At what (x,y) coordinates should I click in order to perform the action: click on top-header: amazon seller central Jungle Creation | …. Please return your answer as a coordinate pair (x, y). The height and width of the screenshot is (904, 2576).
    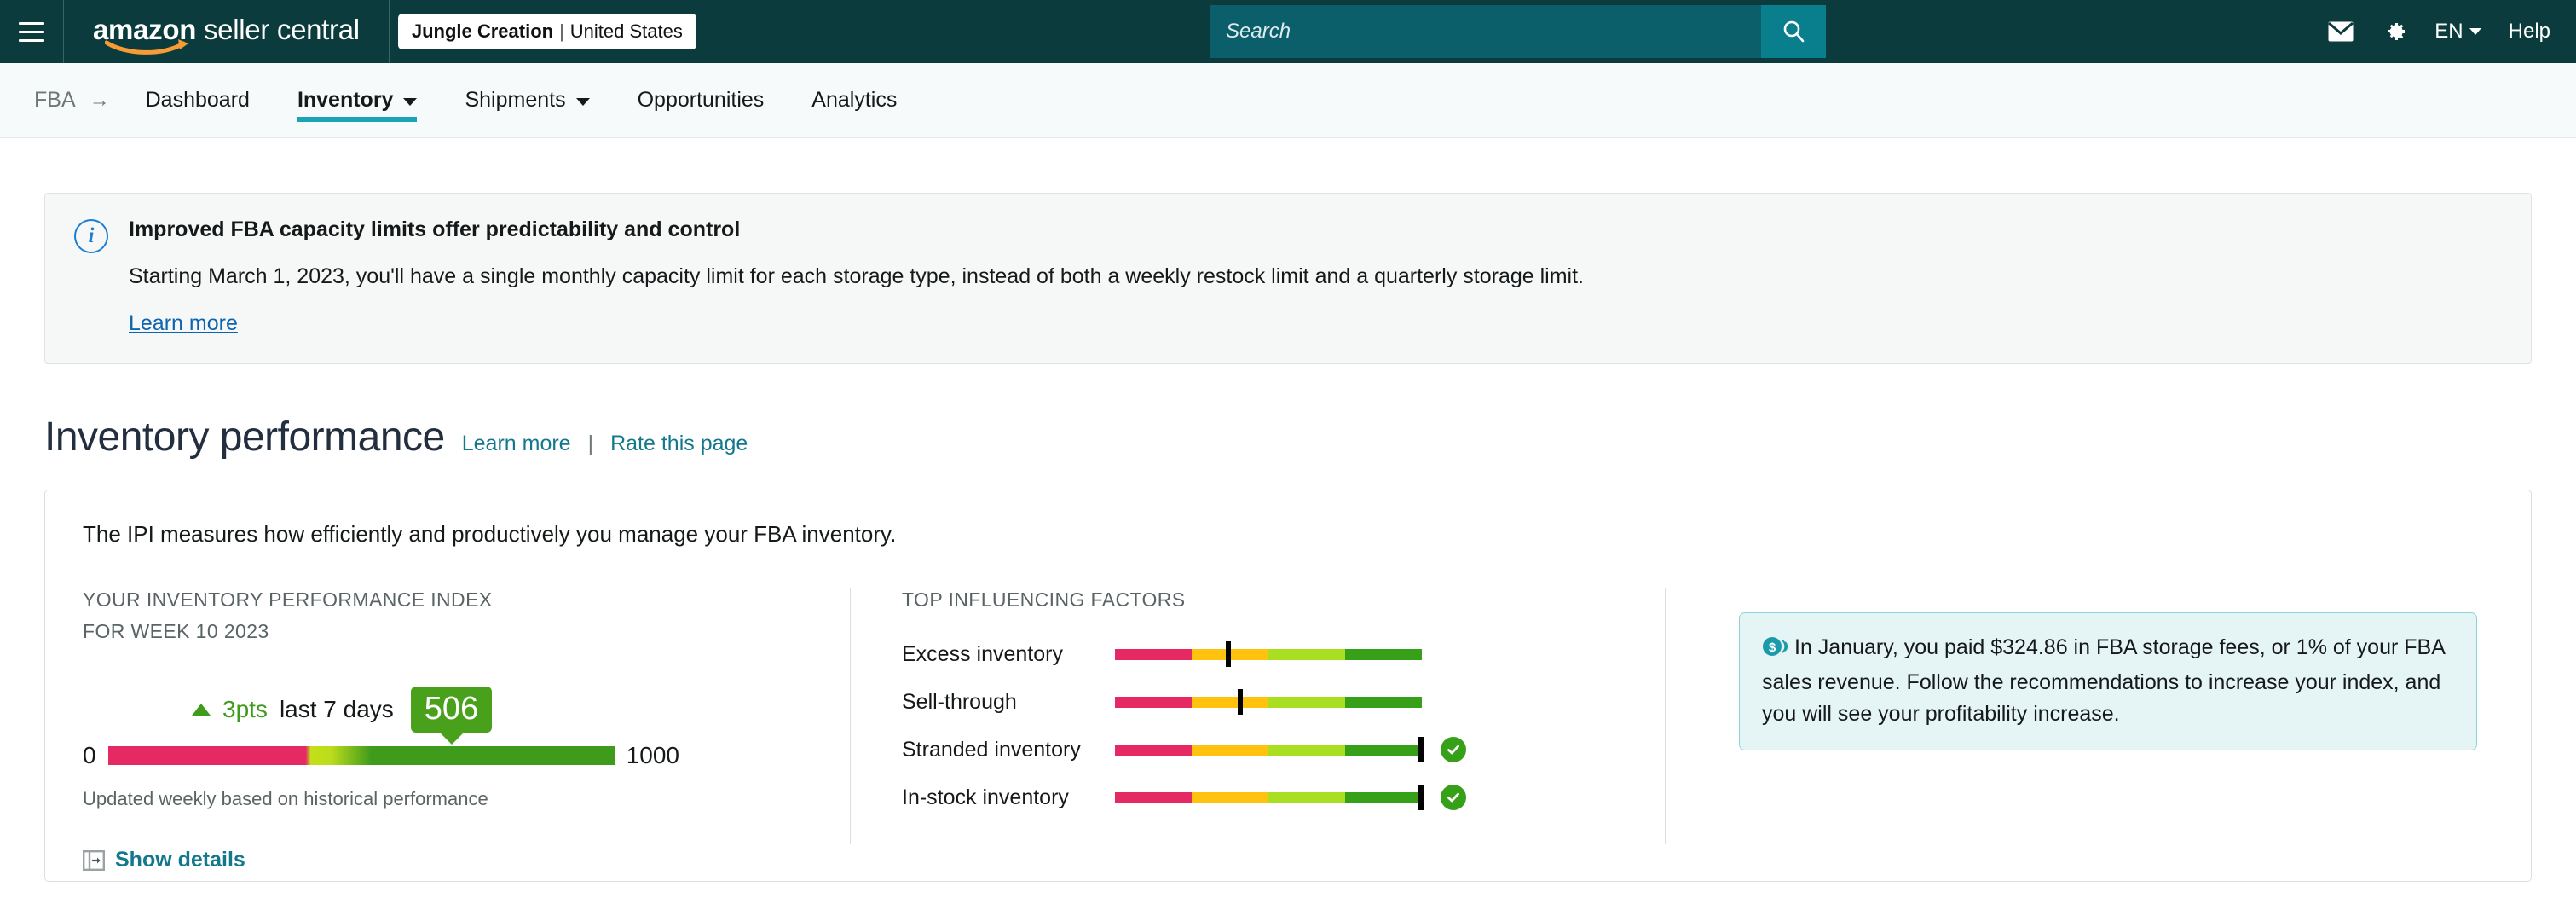
    Looking at the image, I should click on (1288, 31).